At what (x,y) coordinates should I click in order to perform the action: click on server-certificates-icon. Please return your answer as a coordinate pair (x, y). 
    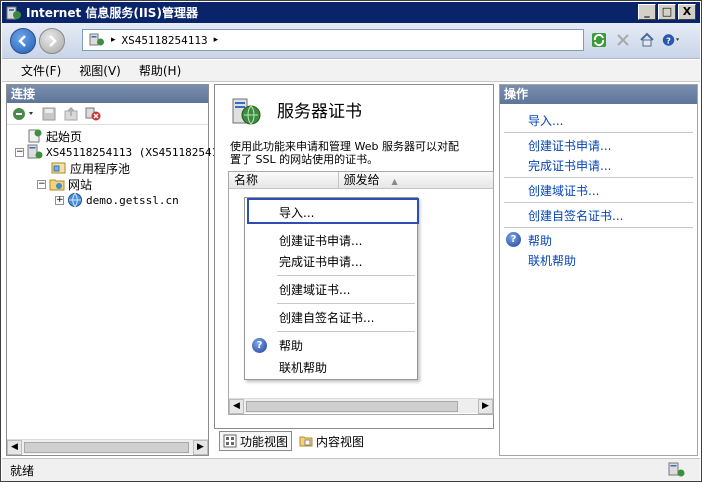
    Looking at the image, I should click on (246, 111).